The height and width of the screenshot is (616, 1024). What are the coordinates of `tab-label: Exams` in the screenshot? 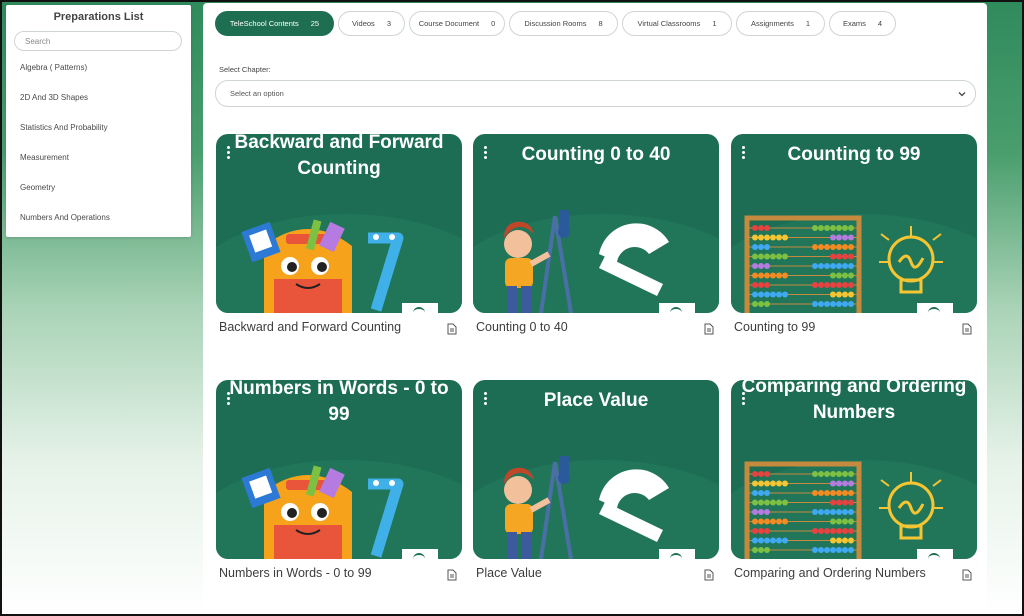 It's located at (854, 23).